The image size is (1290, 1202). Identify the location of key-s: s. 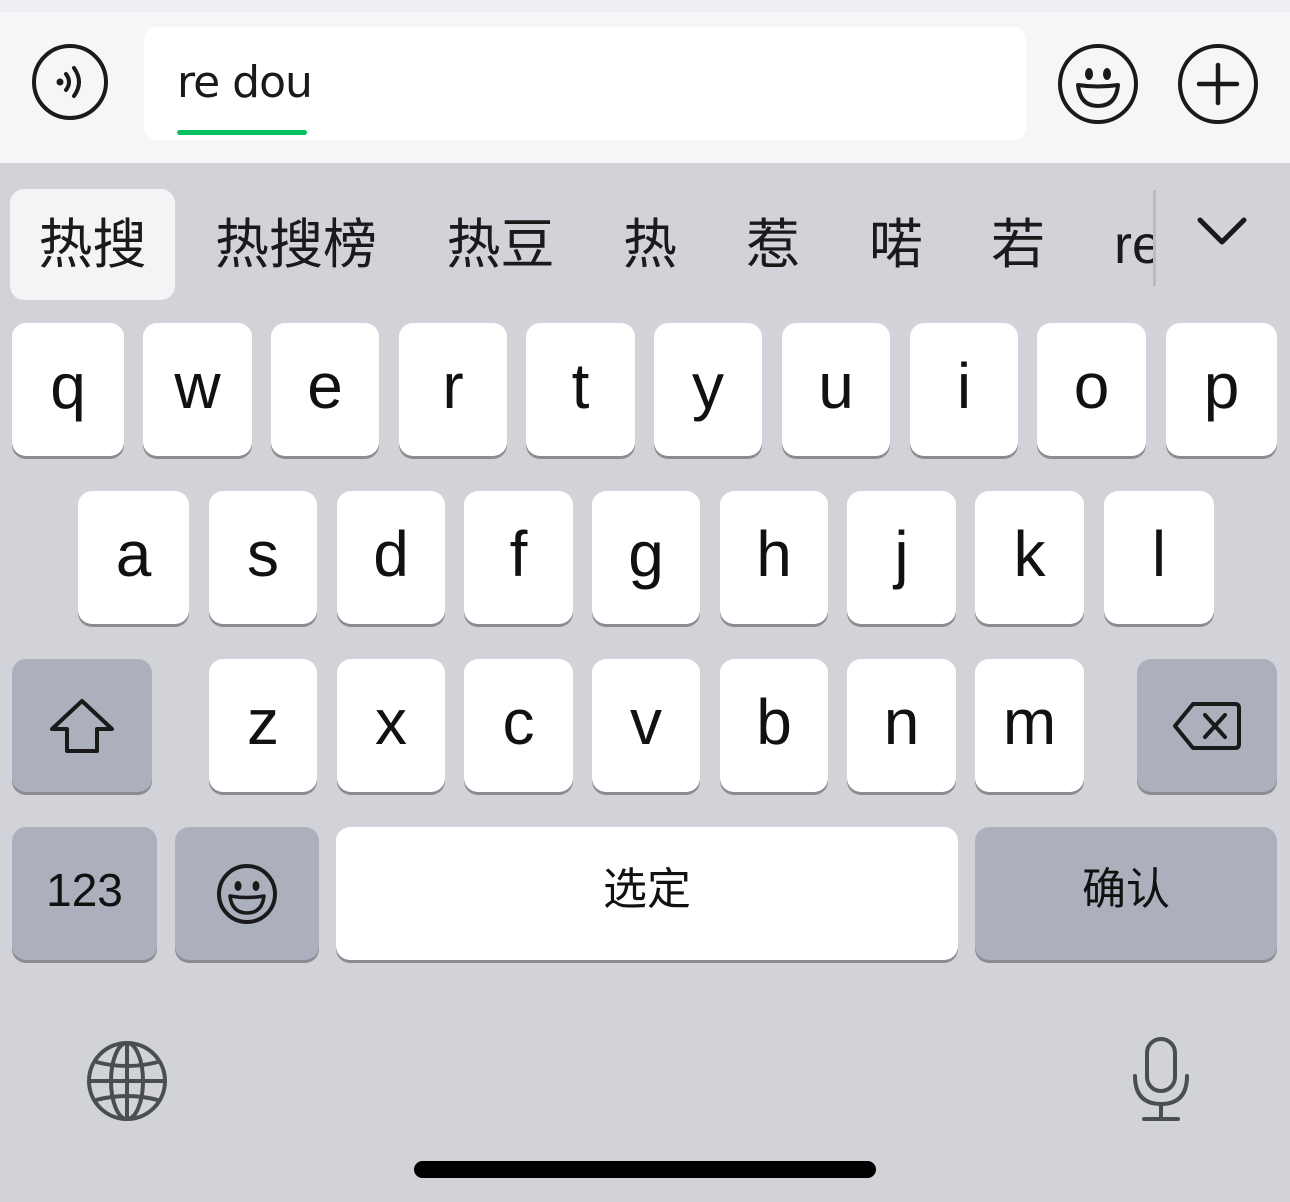
(263, 557).